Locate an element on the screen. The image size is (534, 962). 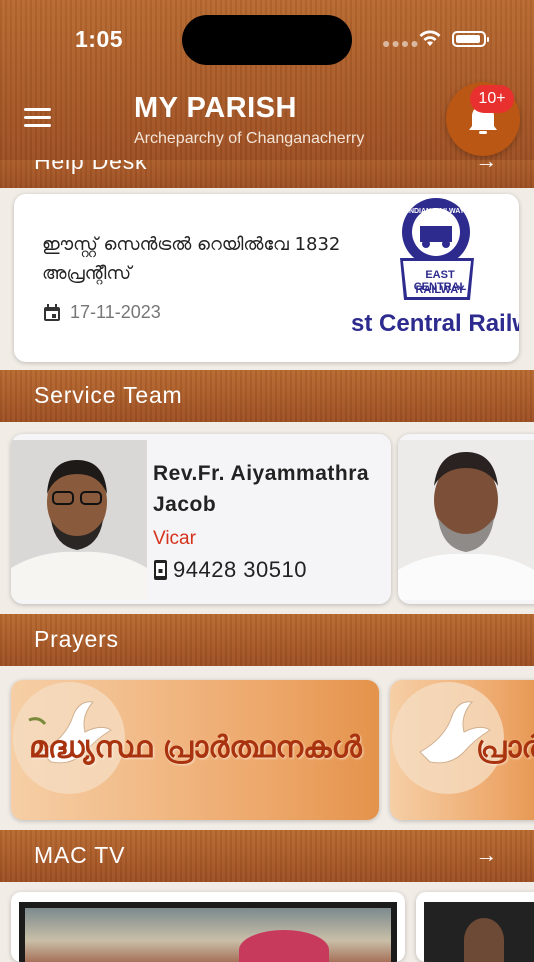
status-bar: 1:05 ●●●● is located at coordinates (267, 40).